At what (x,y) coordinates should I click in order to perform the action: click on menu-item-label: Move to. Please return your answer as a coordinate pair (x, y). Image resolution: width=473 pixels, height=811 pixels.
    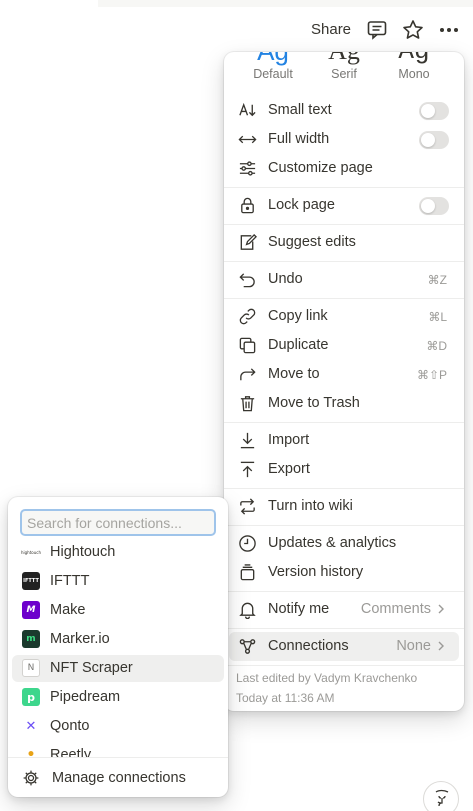
    Looking at the image, I should click on (294, 374).